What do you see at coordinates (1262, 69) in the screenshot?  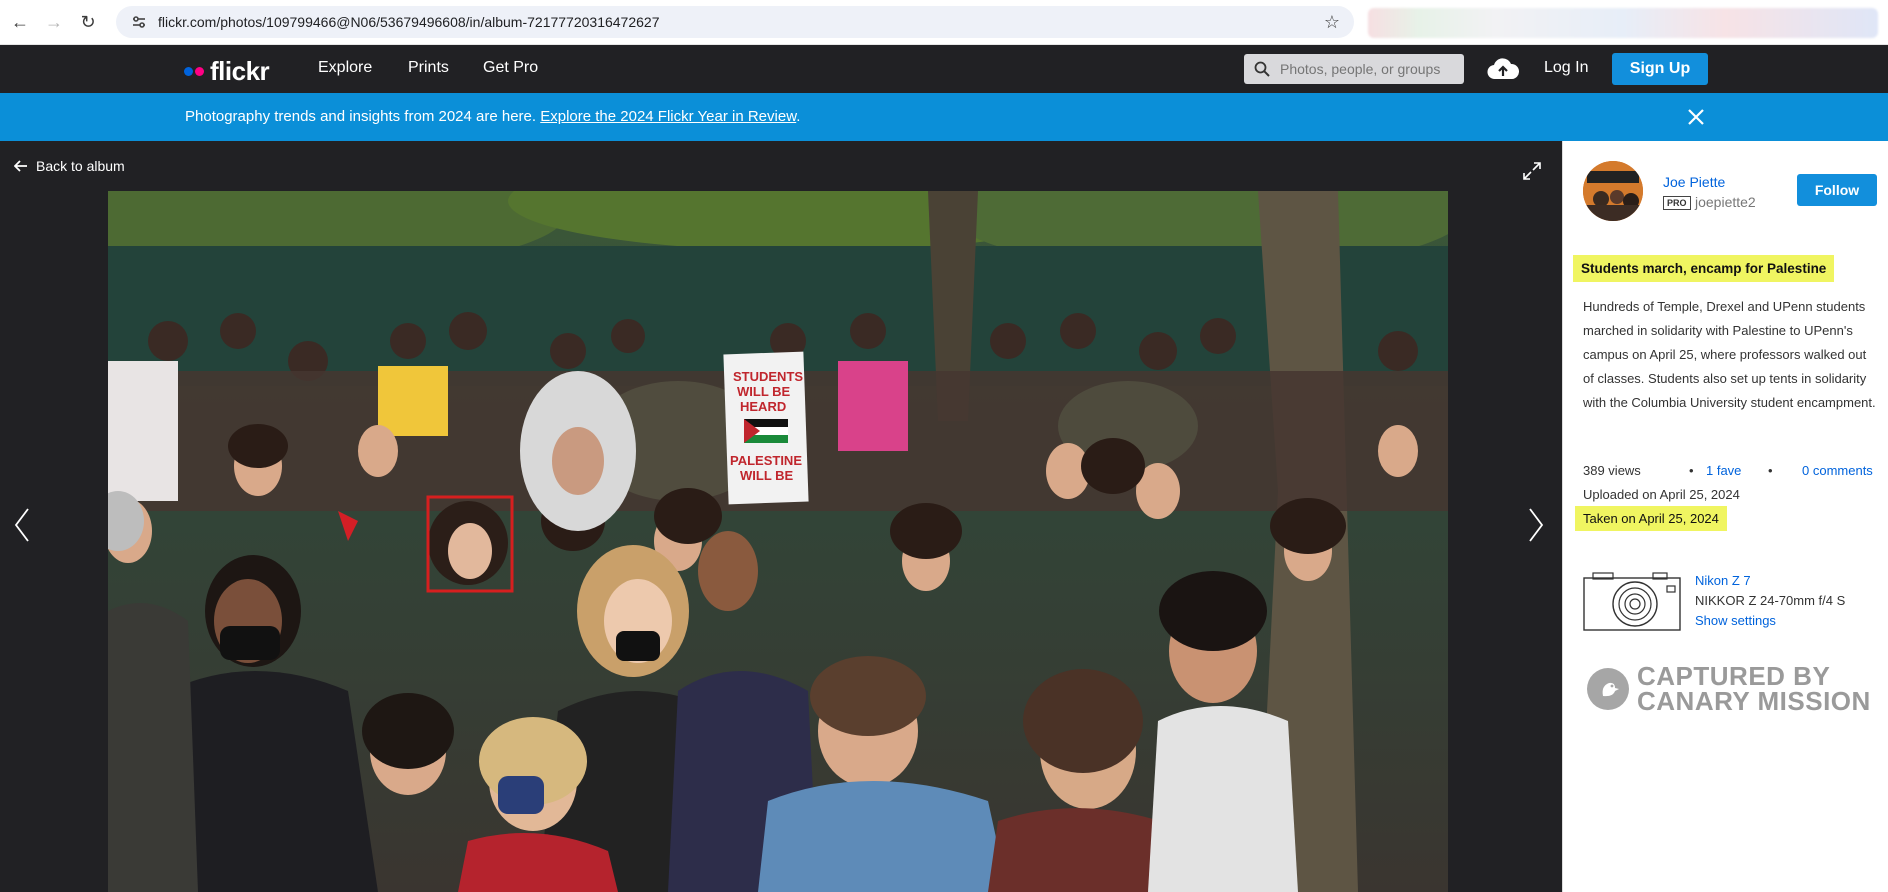 I see `search-icon` at bounding box center [1262, 69].